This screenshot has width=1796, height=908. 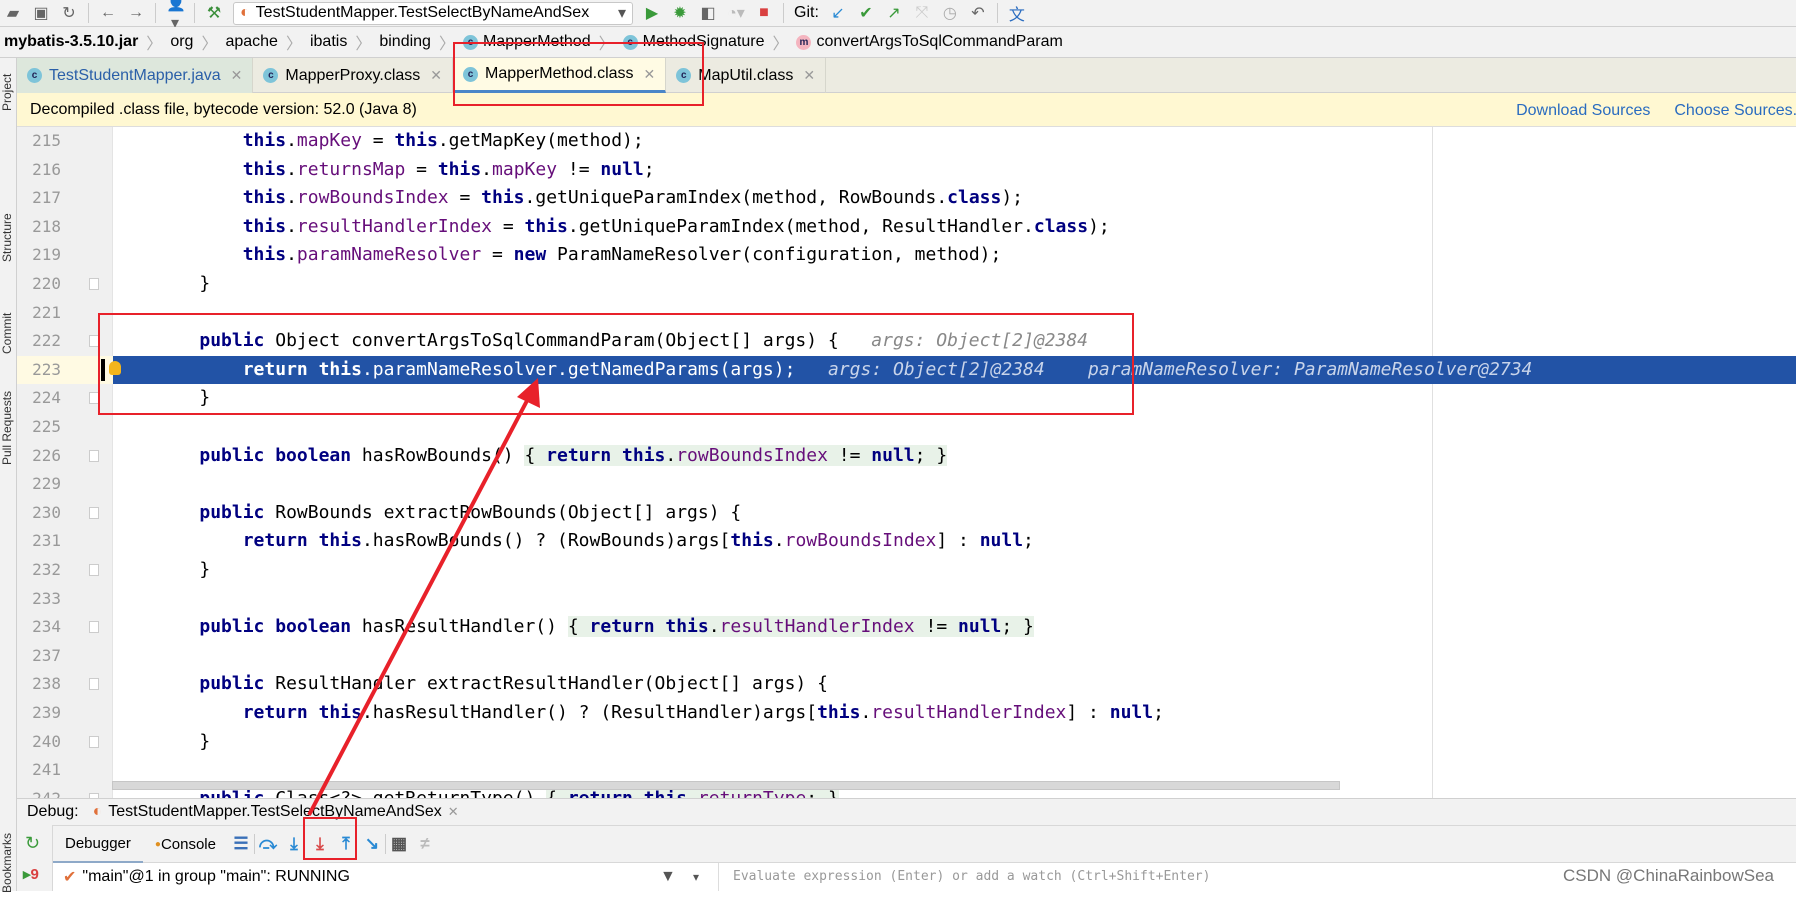 I want to click on annotation-arrow, so click(x=423, y=597).